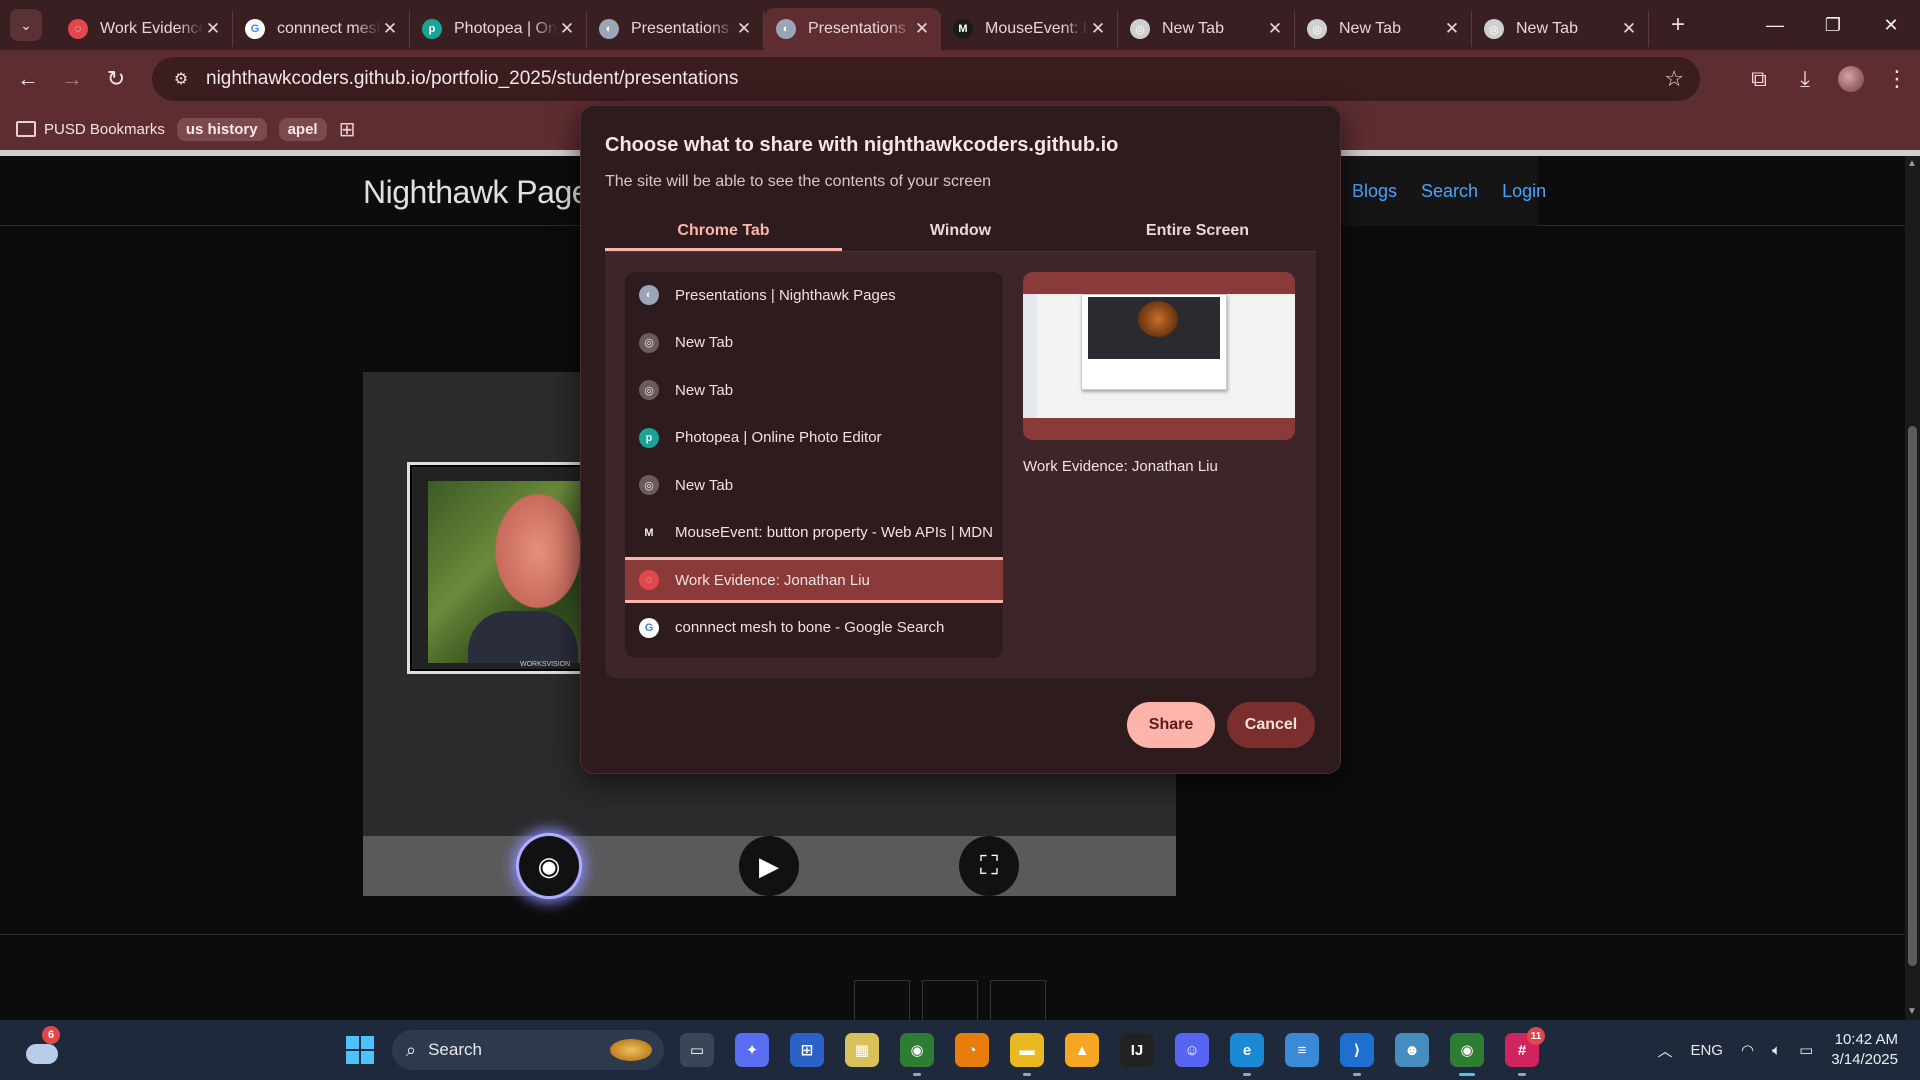 This screenshot has width=1920, height=1080. I want to click on shareable-tab-item: ◐ Presentations | Nighthawk Pages, so click(814, 295).